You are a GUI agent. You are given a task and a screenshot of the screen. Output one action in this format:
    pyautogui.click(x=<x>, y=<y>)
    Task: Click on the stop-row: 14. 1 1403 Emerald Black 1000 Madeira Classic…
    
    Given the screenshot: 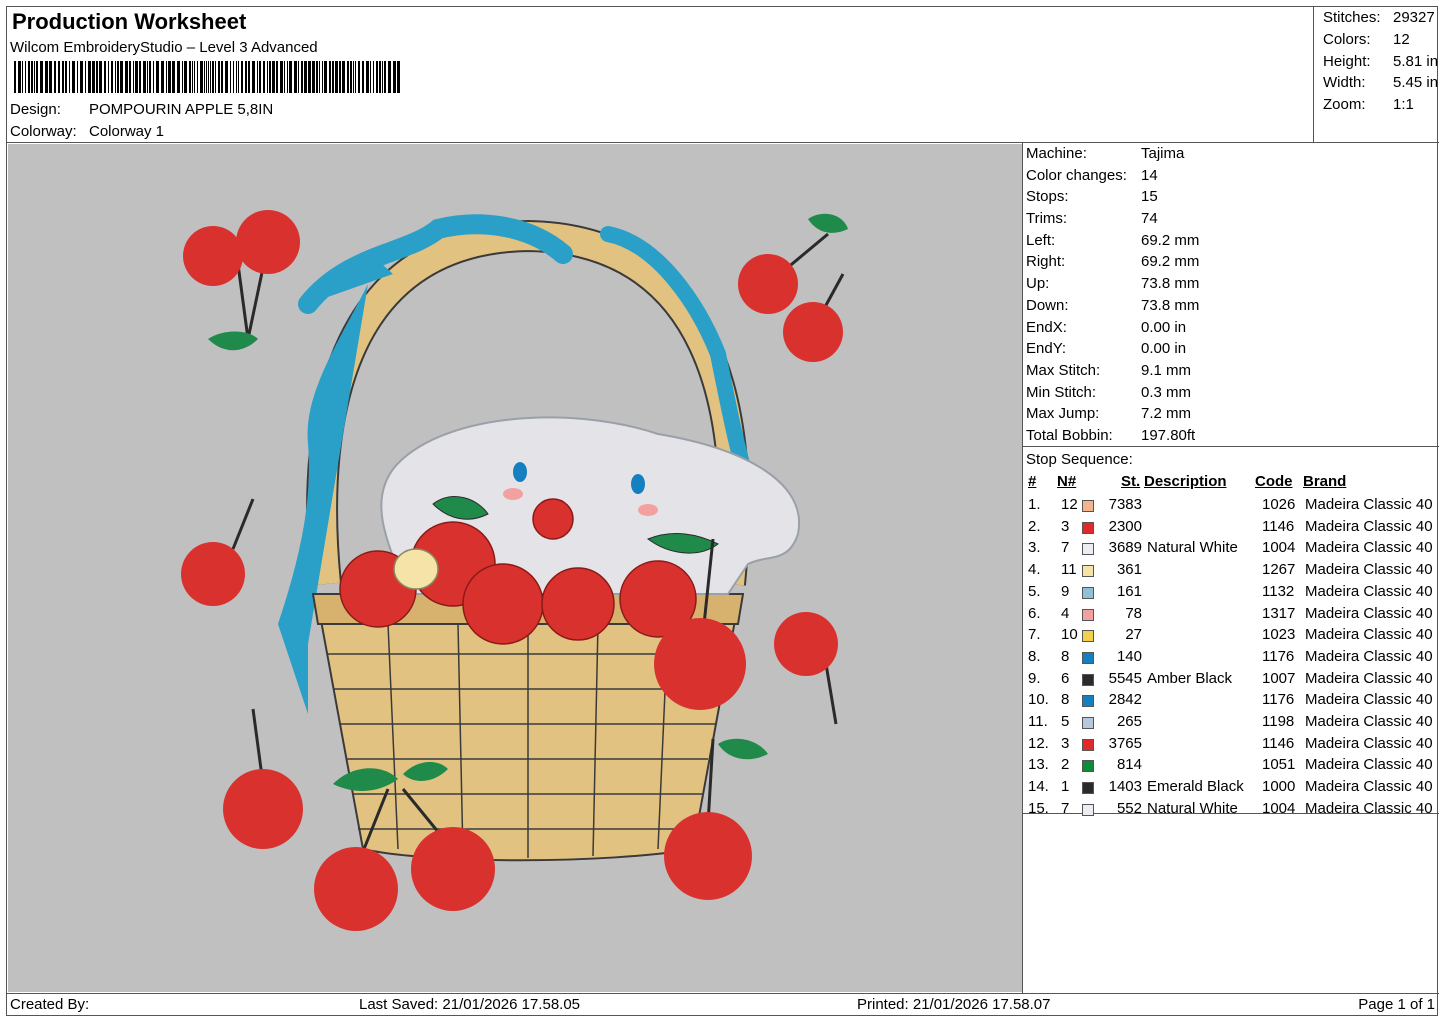 What is the action you would take?
    pyautogui.click(x=1232, y=789)
    